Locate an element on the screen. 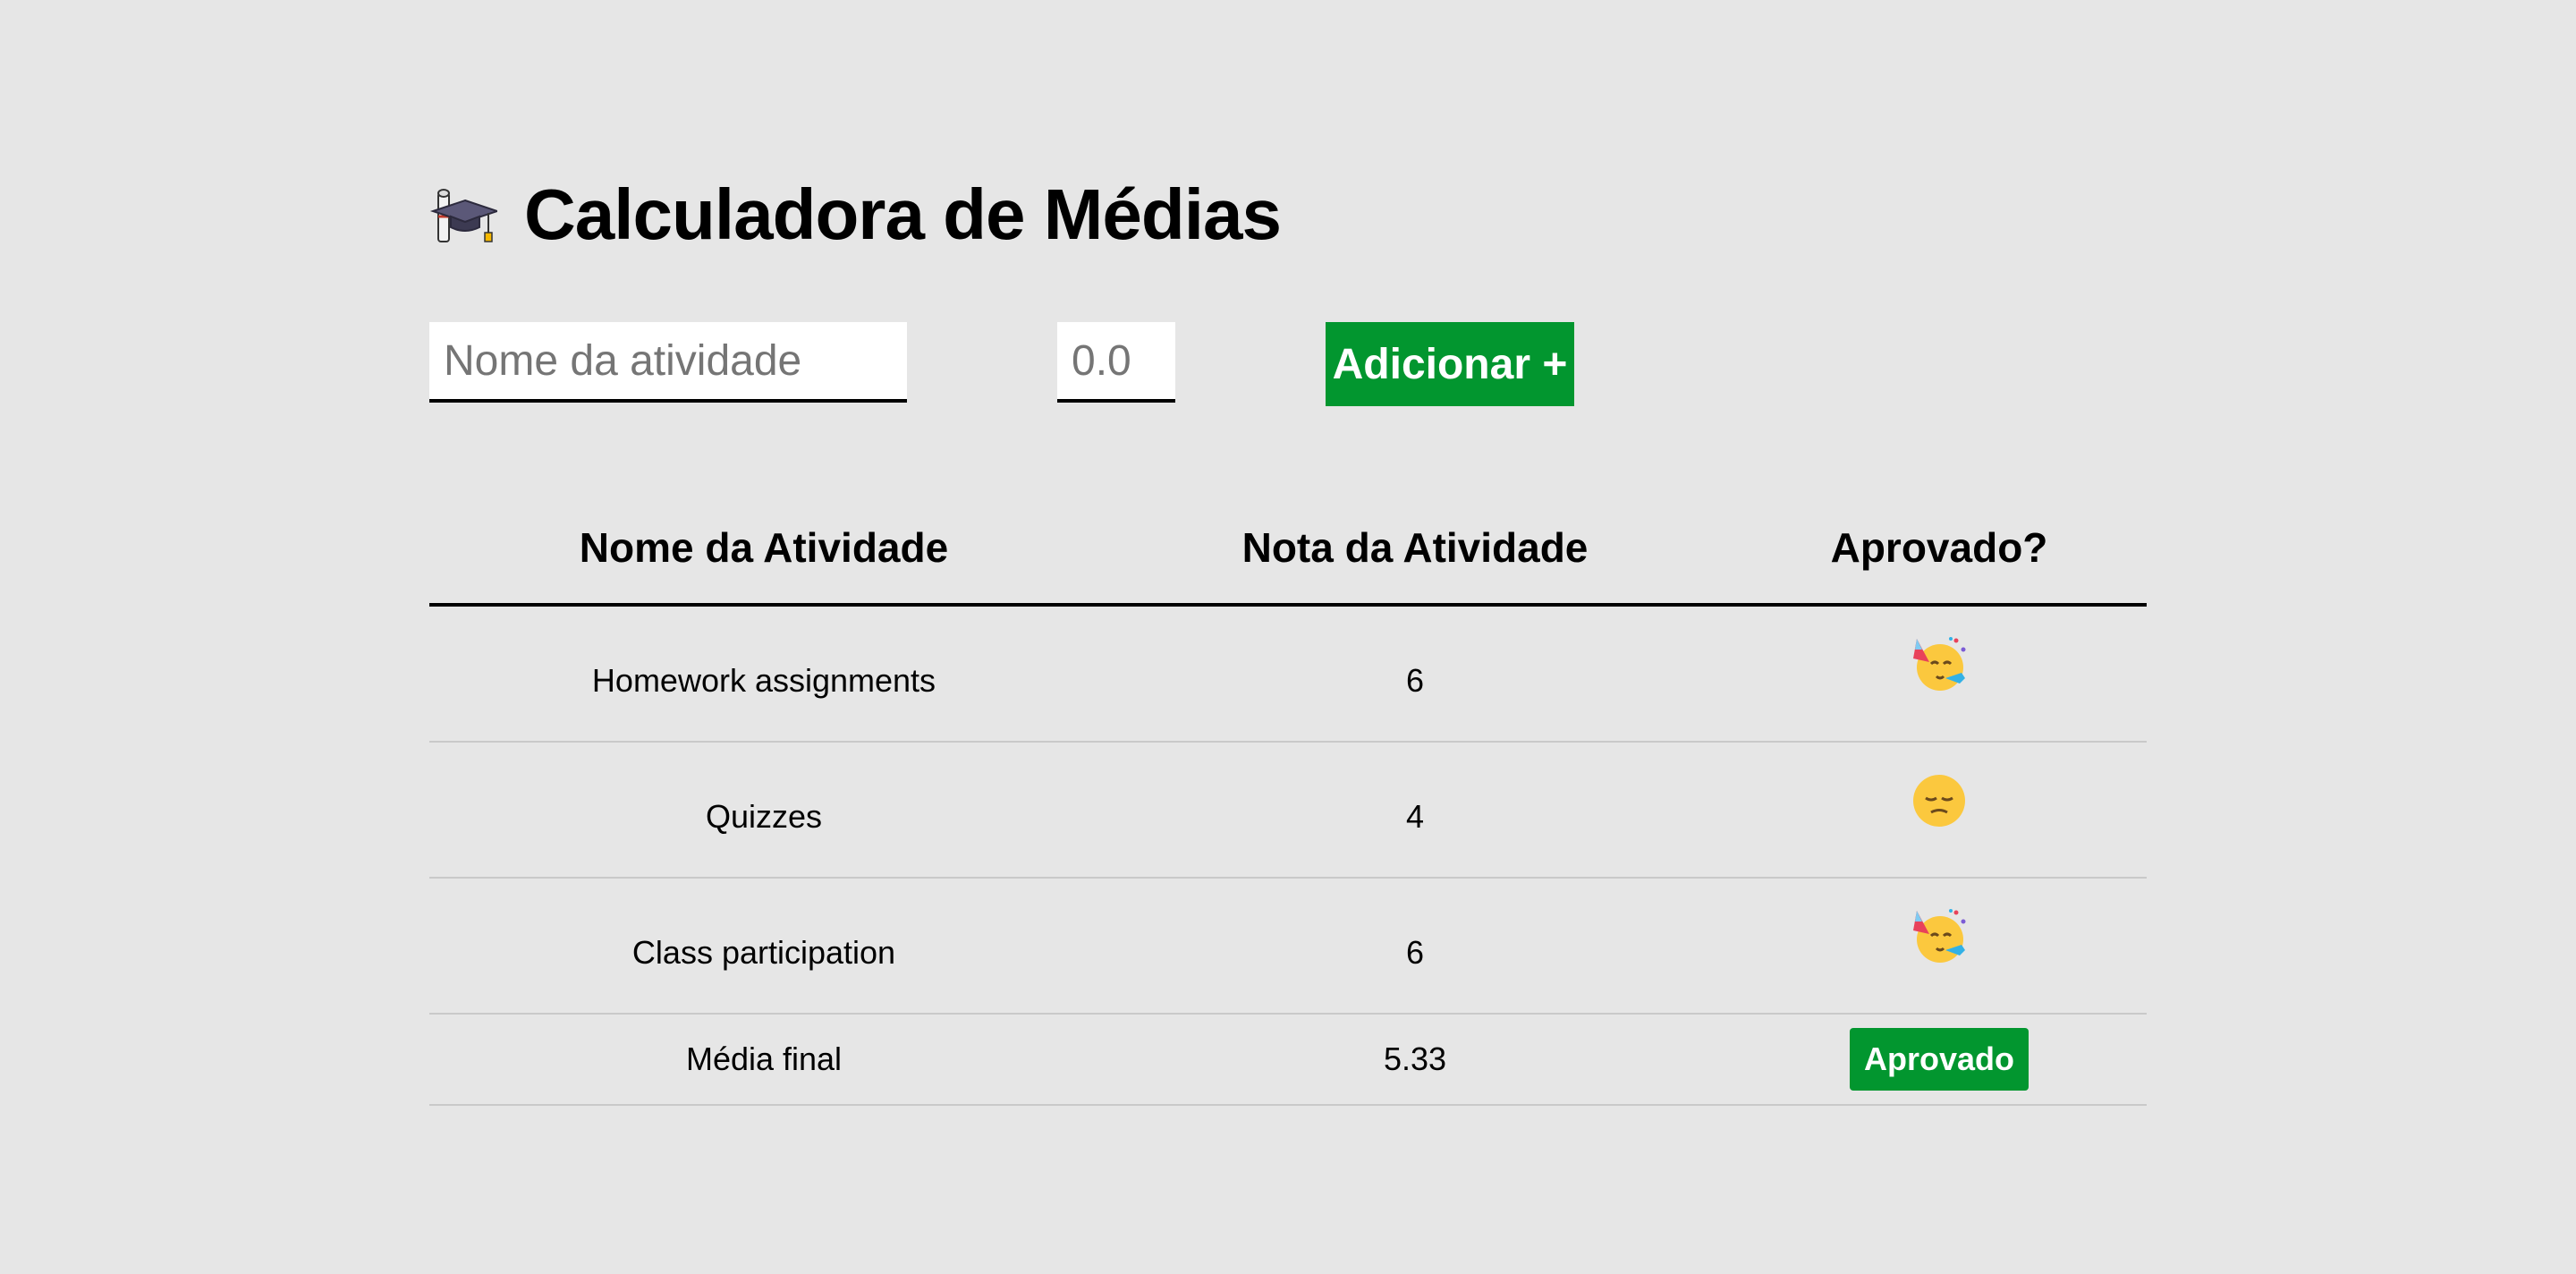 This screenshot has height=1274, width=2576. header-activity-grade: Nota da Atividade is located at coordinates (1415, 549).